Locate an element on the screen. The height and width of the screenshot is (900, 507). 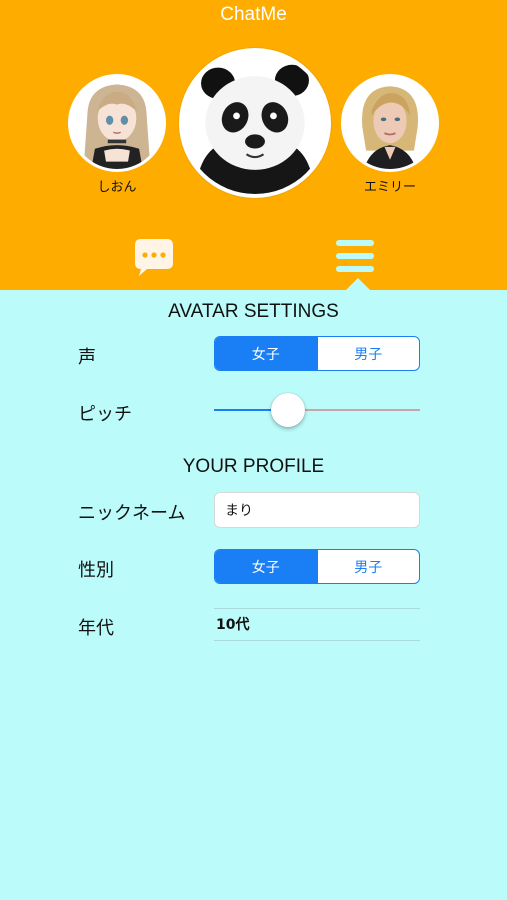
menu-tab is located at coordinates (355, 258).